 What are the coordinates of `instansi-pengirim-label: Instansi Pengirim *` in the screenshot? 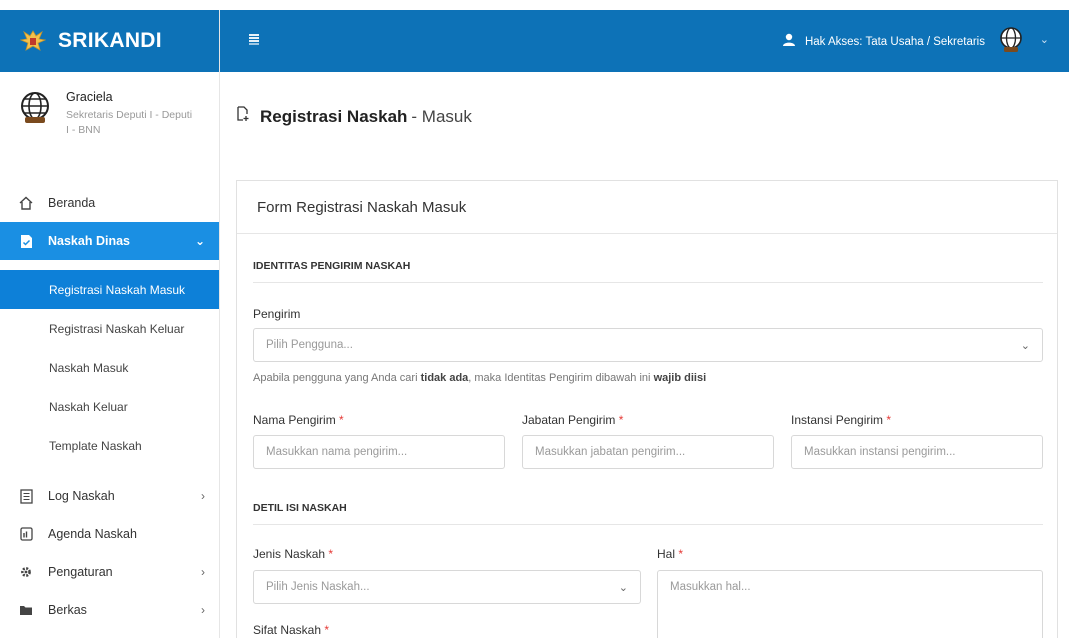 It's located at (841, 420).